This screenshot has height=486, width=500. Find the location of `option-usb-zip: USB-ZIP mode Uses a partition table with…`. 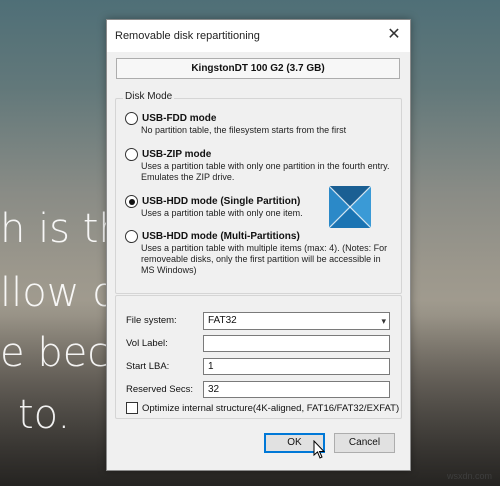

option-usb-zip: USB-ZIP mode Uses a partition table with… is located at coordinates (260, 165).